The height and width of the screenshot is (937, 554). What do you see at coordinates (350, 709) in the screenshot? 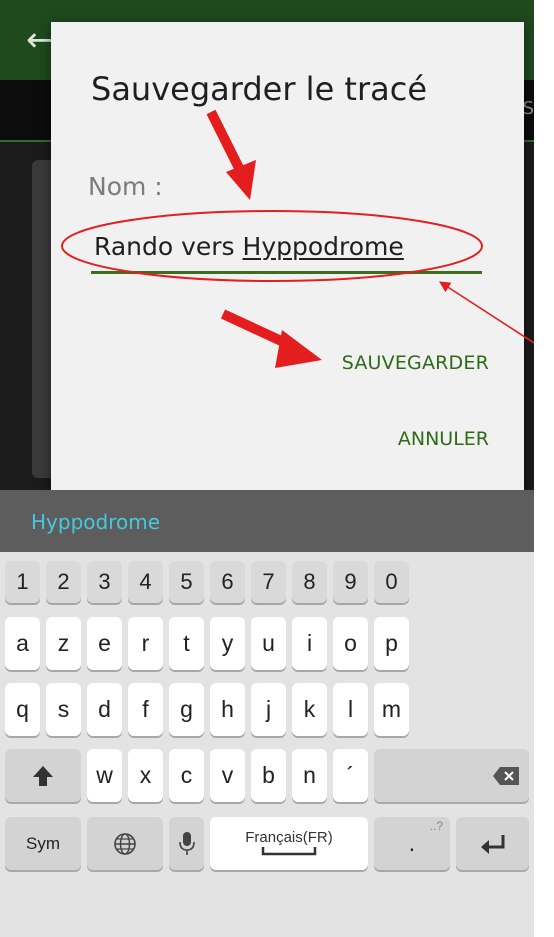
I see `key-l: l` at bounding box center [350, 709].